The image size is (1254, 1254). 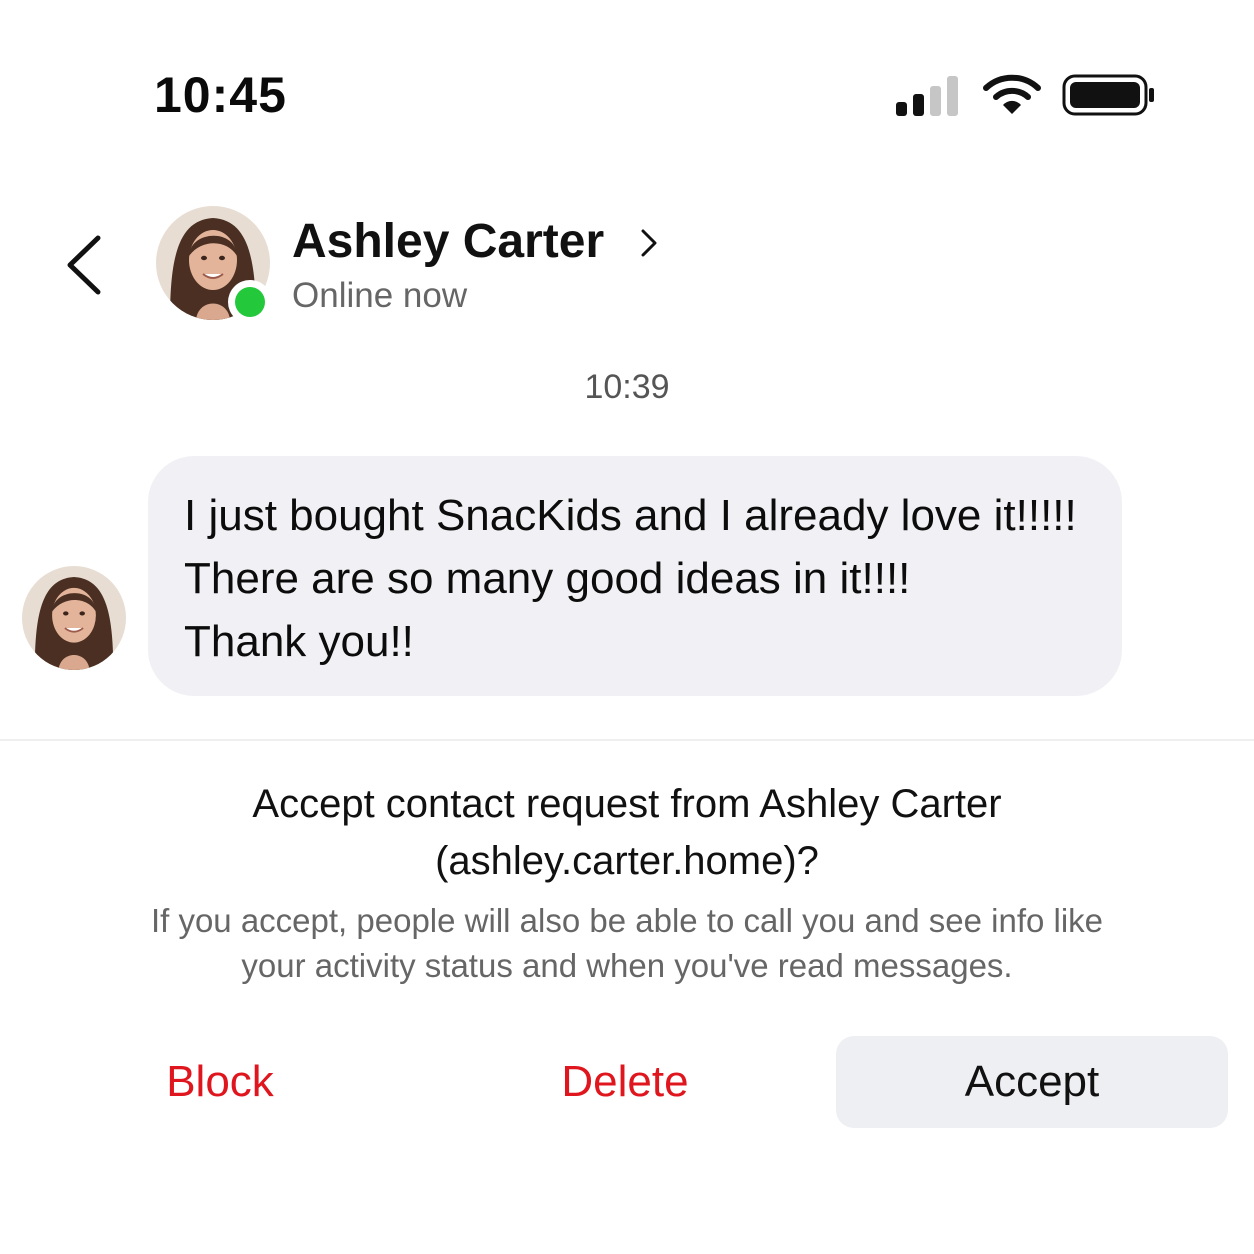 I want to click on battery-icon, so click(x=1108, y=95).